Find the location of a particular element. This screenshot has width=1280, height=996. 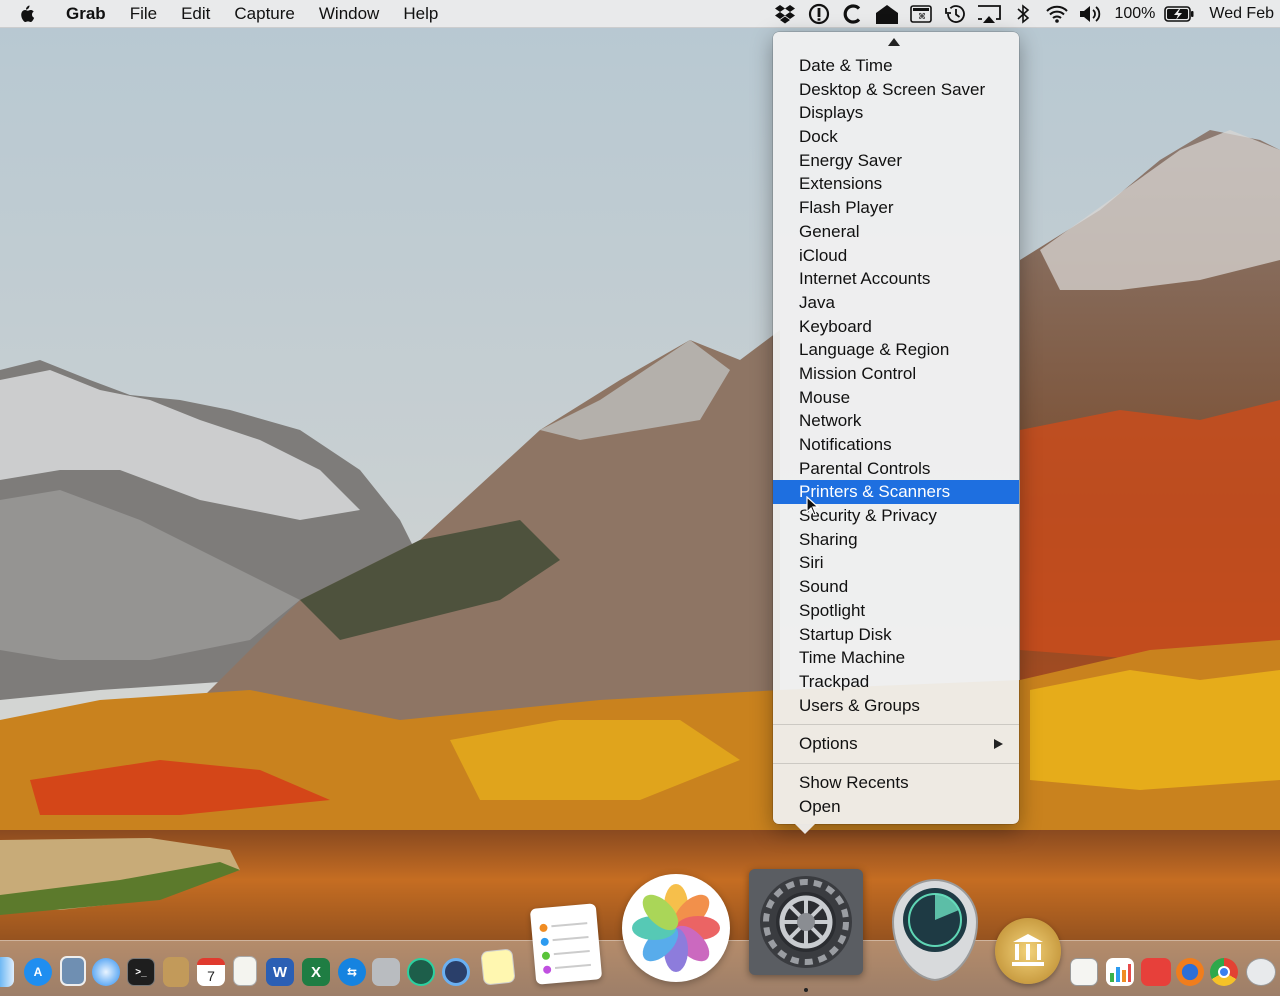

keyboard-viewer-icon: ⌘ is located at coordinates (921, 14).